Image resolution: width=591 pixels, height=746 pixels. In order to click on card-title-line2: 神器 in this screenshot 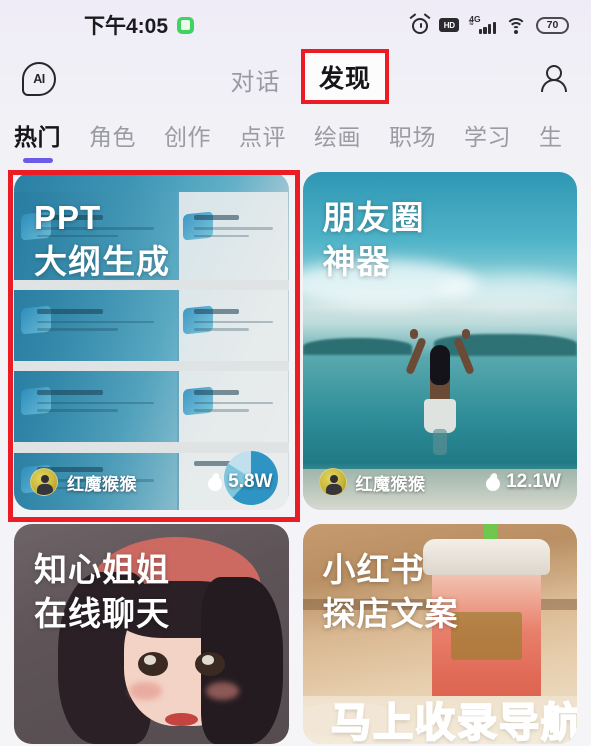, I will do `click(356, 261)`.